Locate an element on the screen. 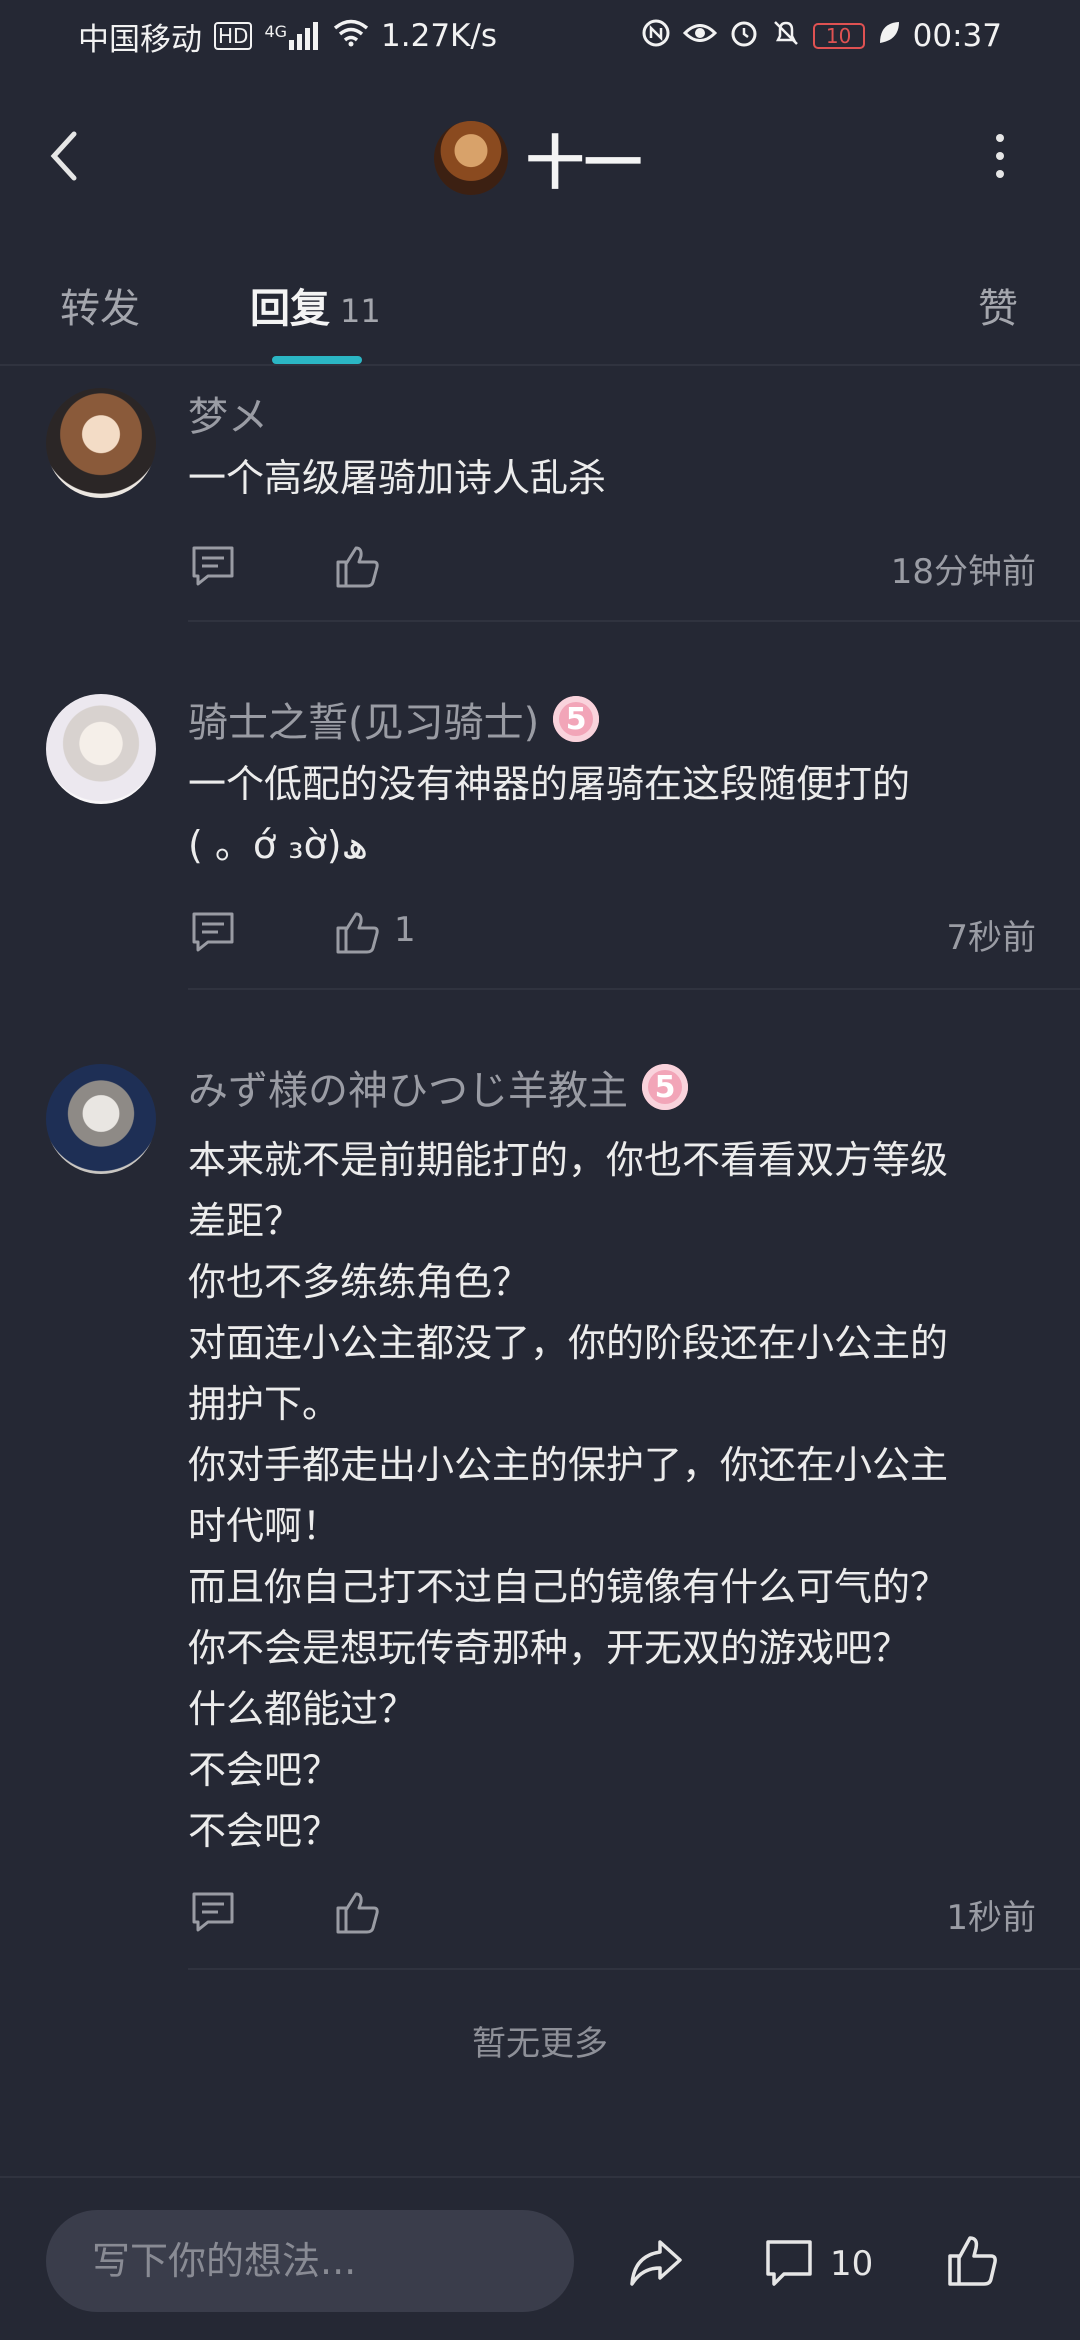  tab-forward: 转发 is located at coordinates (100, 305).